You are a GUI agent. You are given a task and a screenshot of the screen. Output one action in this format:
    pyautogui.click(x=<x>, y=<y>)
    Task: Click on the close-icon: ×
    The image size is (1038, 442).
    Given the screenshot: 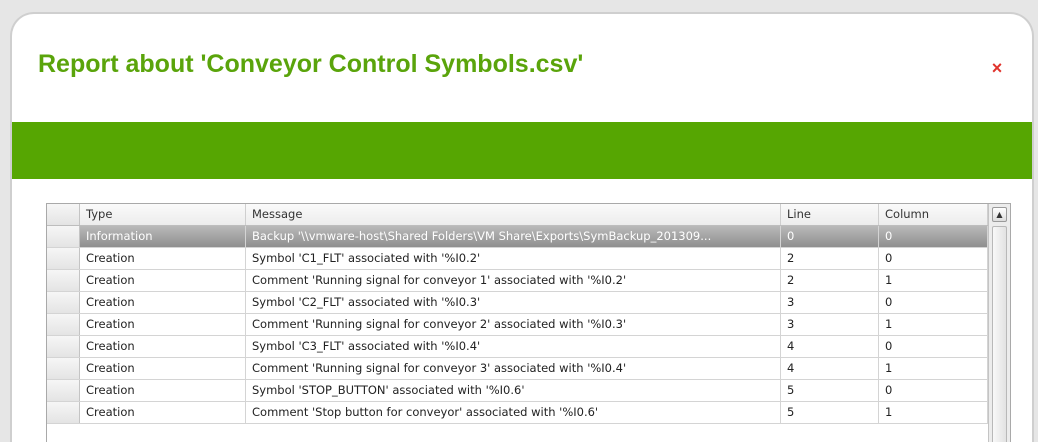 What is the action you would take?
    pyautogui.click(x=997, y=68)
    